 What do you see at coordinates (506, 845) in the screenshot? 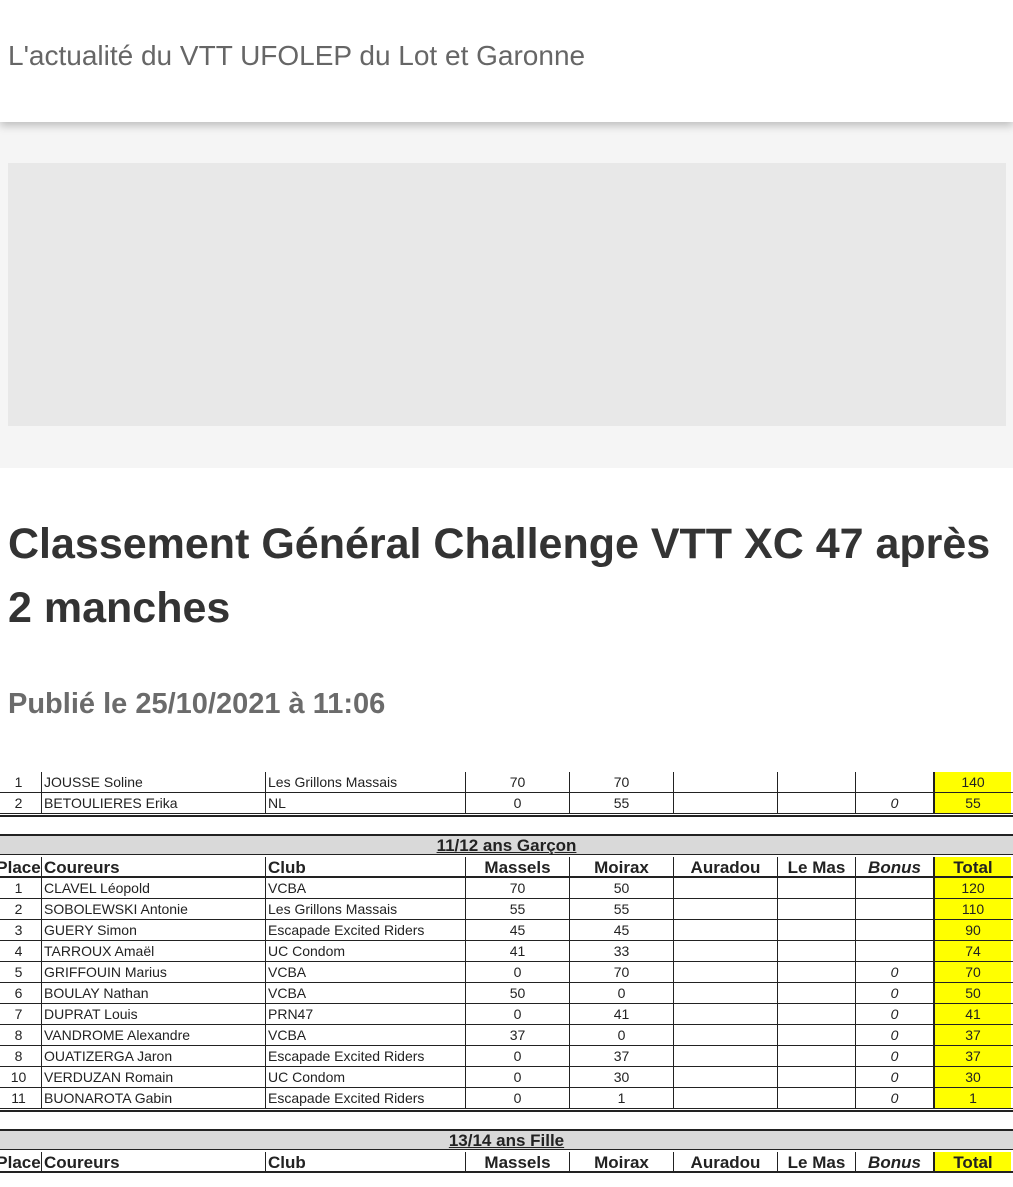
I see `category-label: 11/12 ans Garçon` at bounding box center [506, 845].